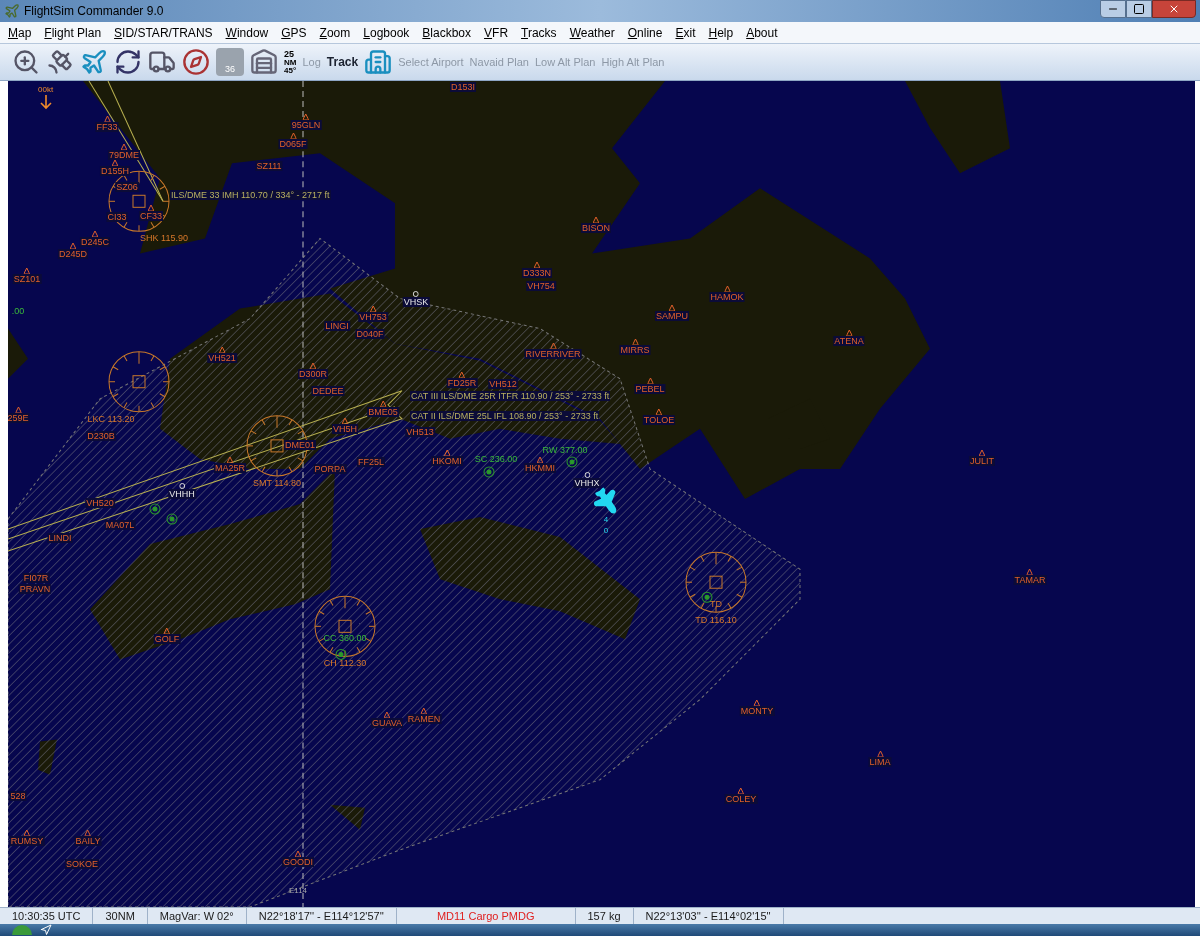 The height and width of the screenshot is (936, 1200). What do you see at coordinates (294, 32) in the screenshot?
I see `menu-item: GPS` at bounding box center [294, 32].